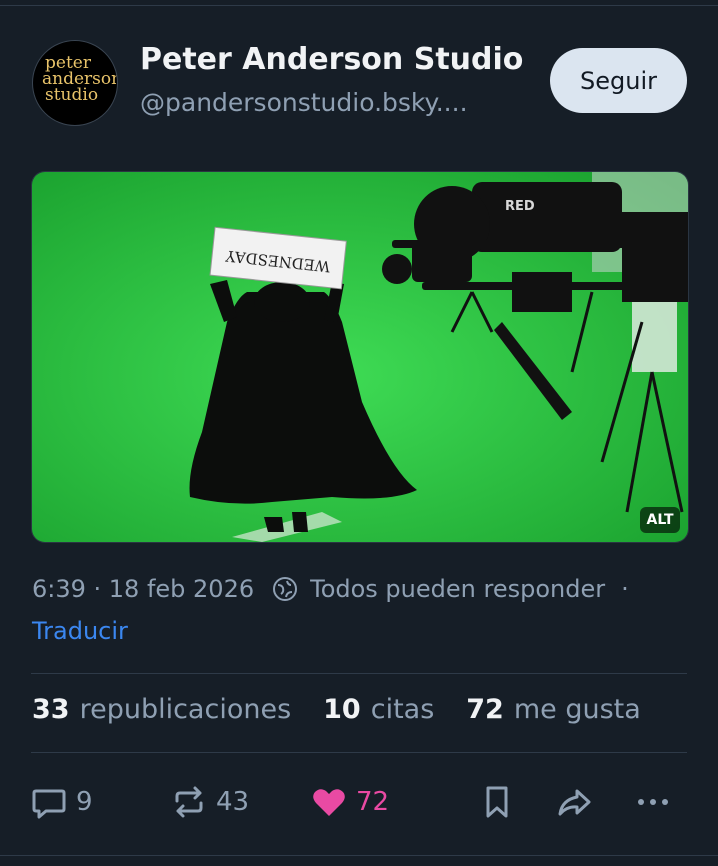 Image resolution: width=718 pixels, height=866 pixels. I want to click on more-icon, so click(653, 802).